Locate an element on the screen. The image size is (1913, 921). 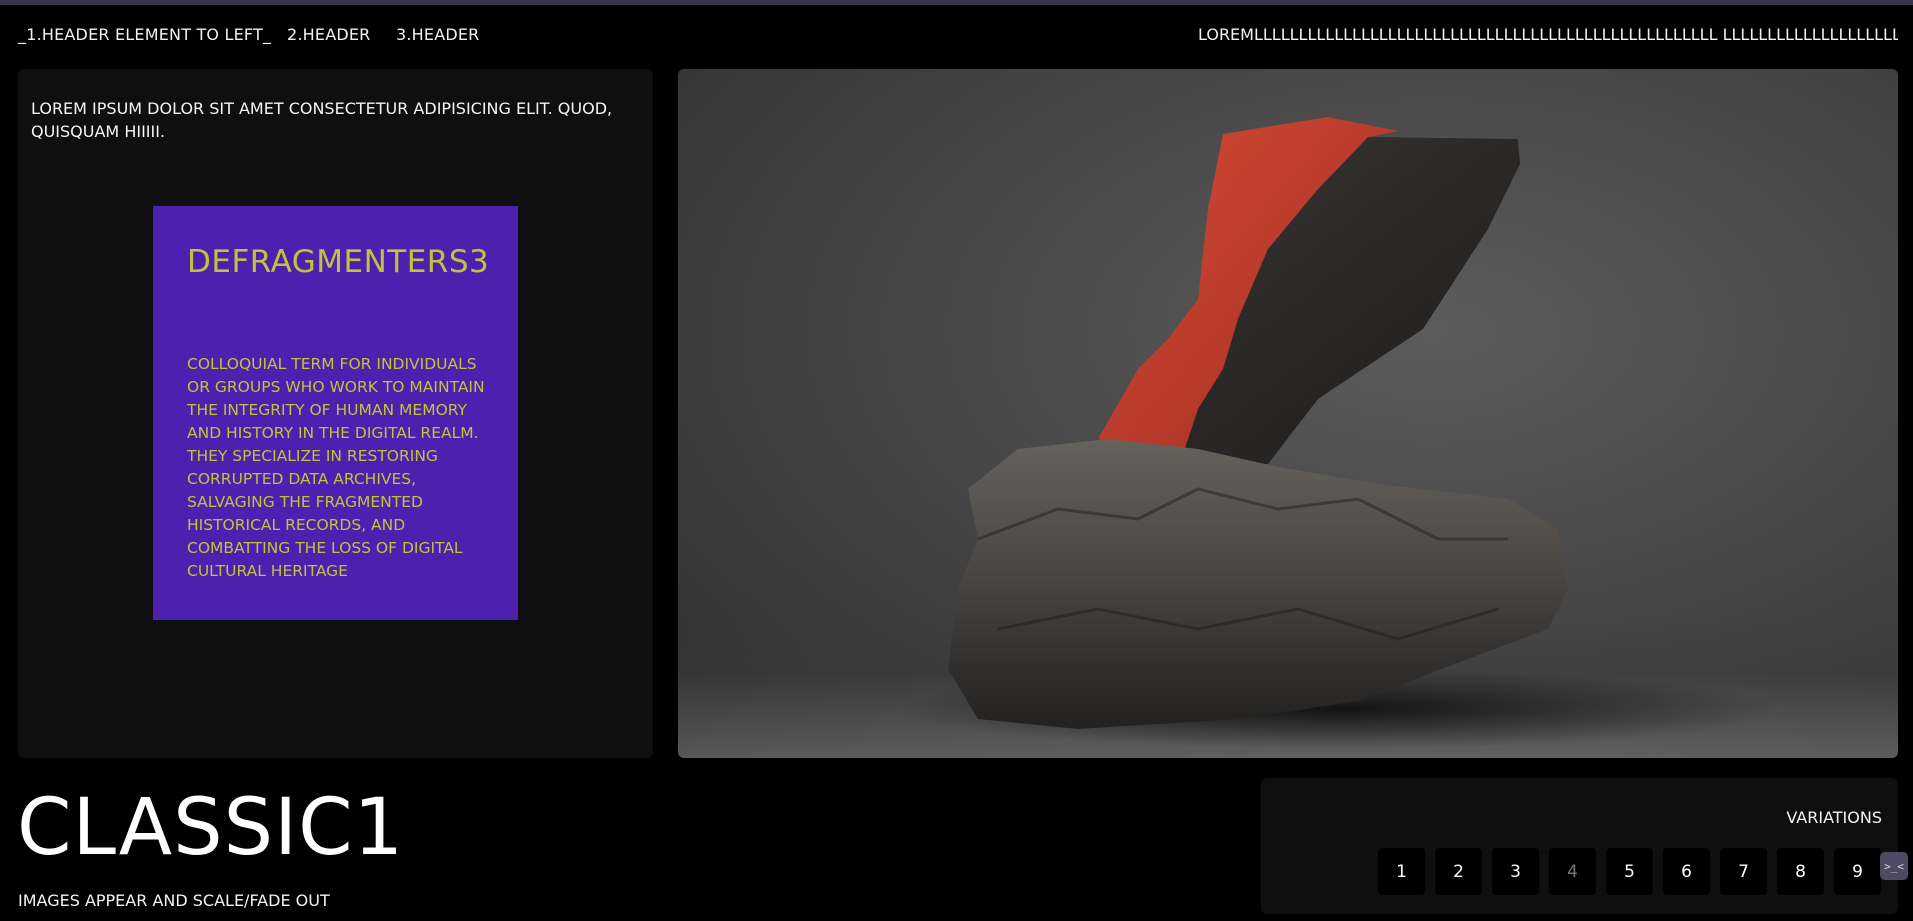
nav-item-header-3: 3.HEADER is located at coordinates (438, 34).